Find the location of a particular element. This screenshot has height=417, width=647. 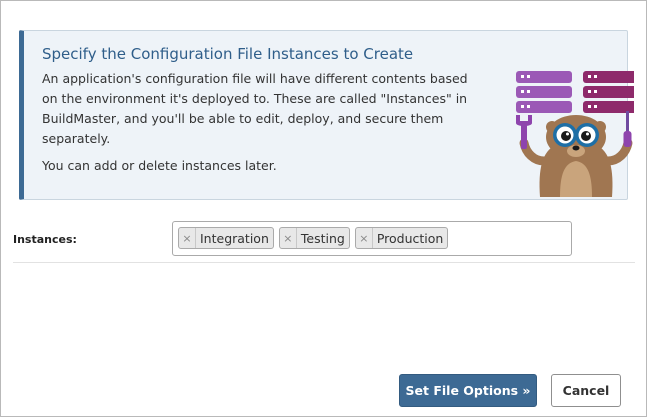

instance-tag: × Production is located at coordinates (401, 238).